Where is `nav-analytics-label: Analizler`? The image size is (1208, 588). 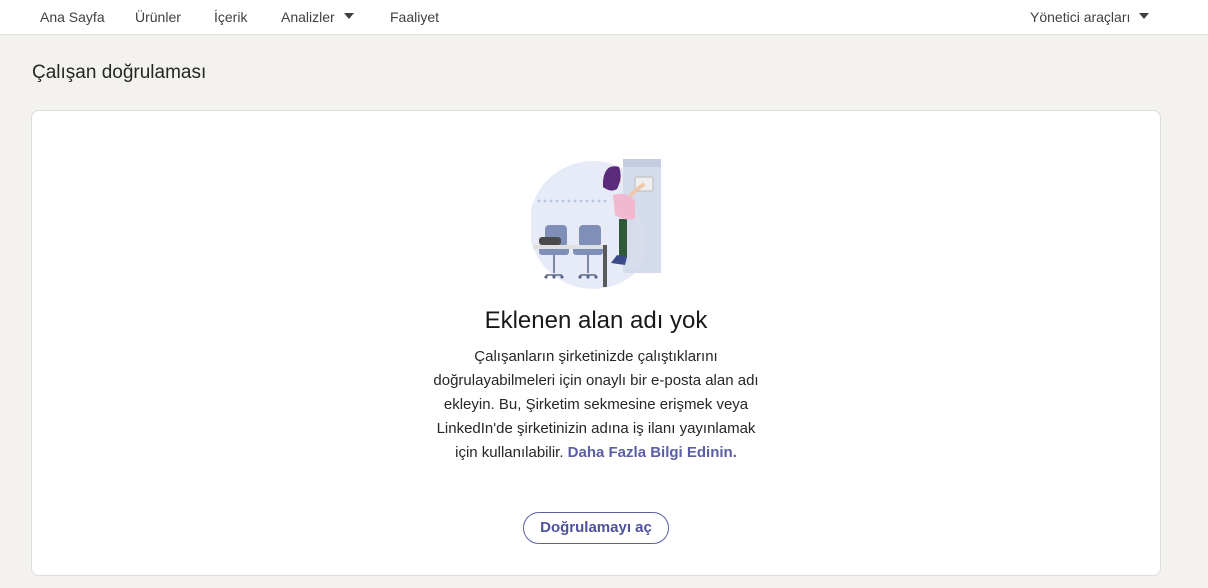
nav-analytics-label: Analizler is located at coordinates (308, 17).